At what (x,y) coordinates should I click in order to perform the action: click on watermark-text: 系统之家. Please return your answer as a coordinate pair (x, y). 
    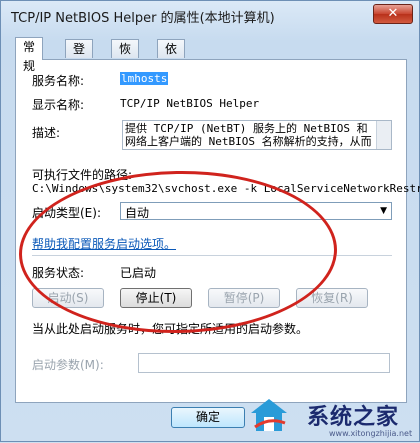
    Looking at the image, I should click on (353, 417).